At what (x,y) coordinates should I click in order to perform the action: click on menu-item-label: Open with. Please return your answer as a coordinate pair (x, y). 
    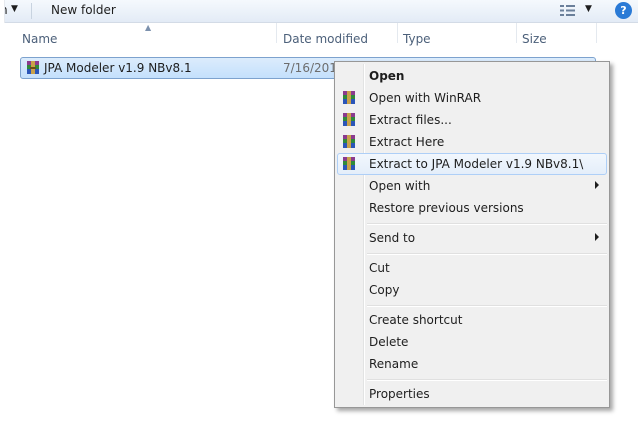
    Looking at the image, I should click on (400, 186).